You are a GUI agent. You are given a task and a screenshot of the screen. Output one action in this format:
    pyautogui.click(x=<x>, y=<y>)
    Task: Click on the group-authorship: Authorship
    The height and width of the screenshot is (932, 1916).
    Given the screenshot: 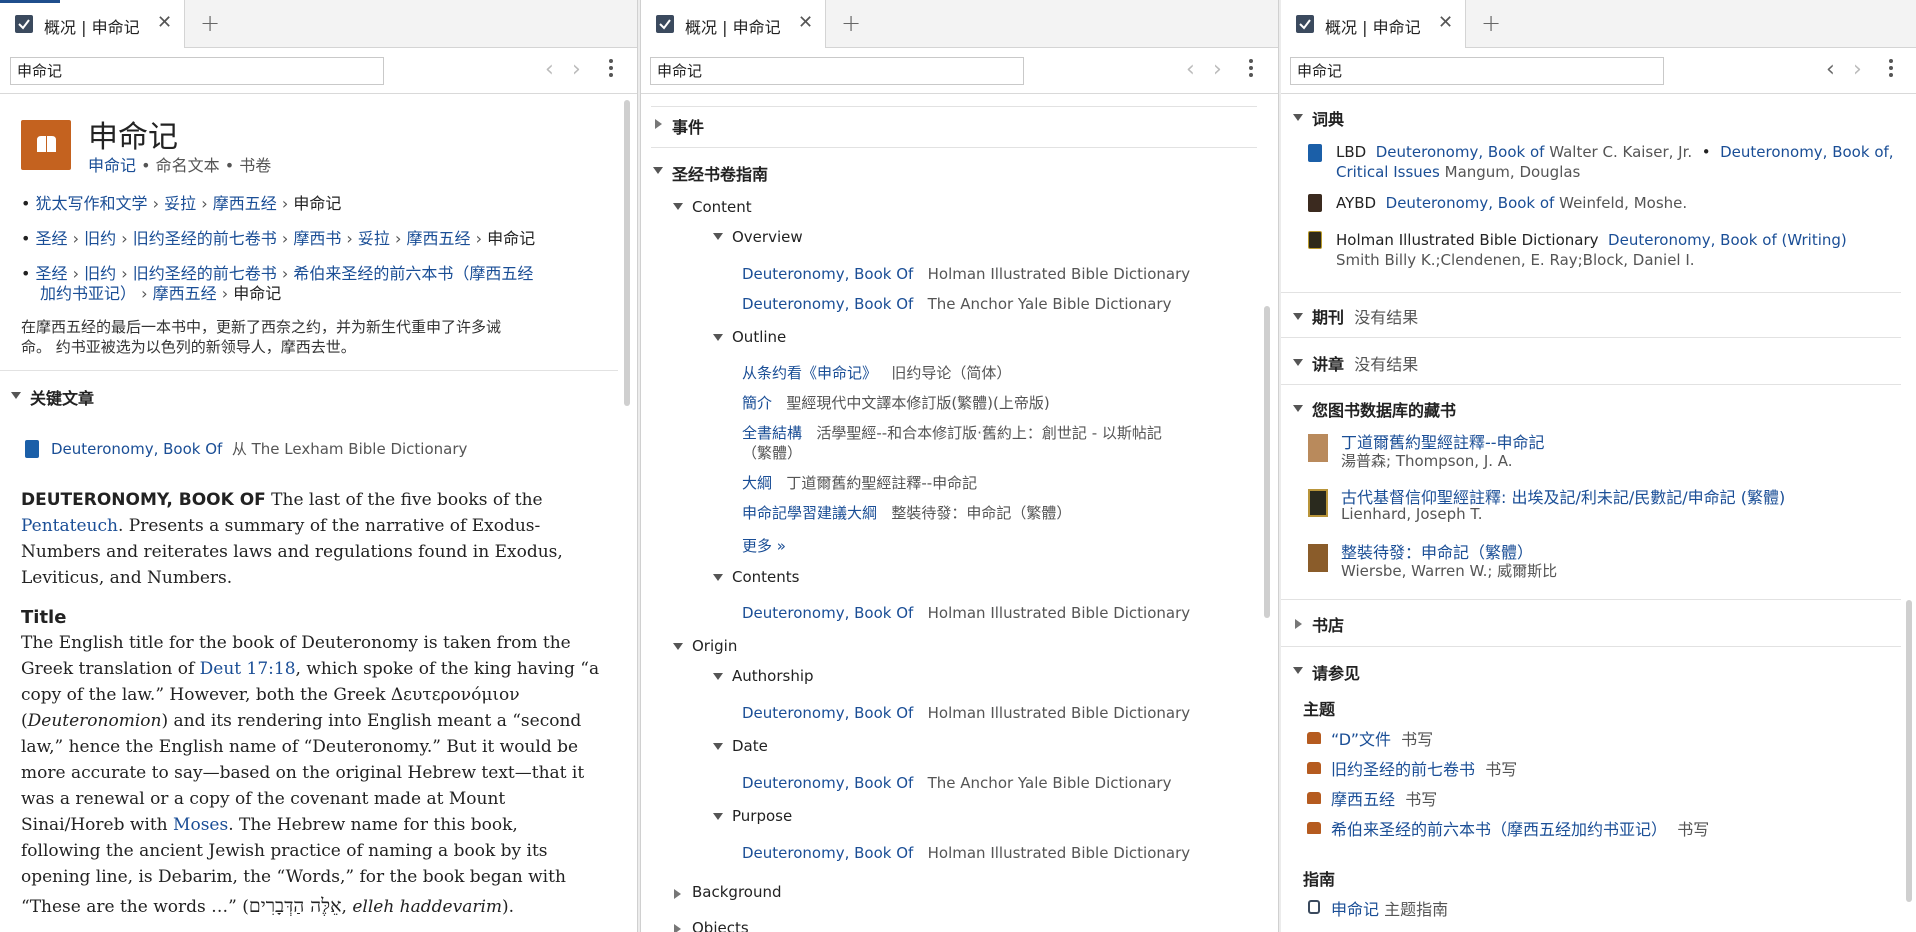 What is the action you would take?
    pyautogui.click(x=773, y=676)
    